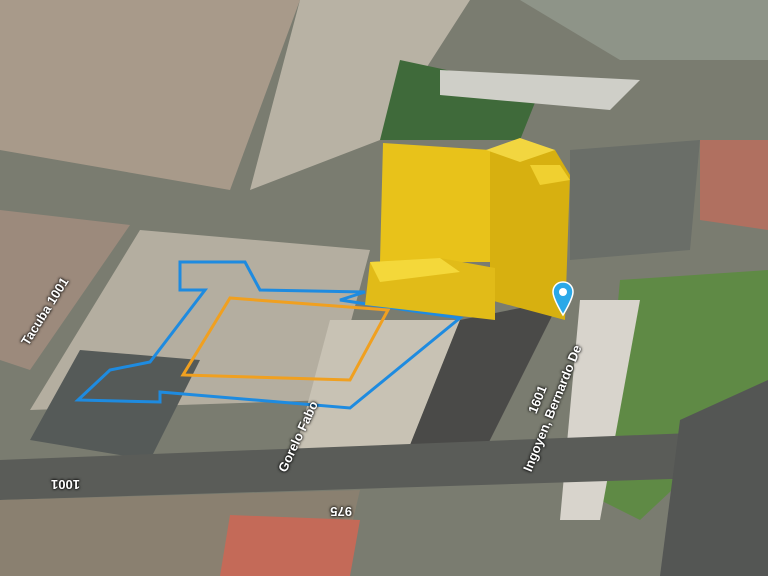 The image size is (768, 576). What do you see at coordinates (563, 299) in the screenshot?
I see `location-pin-icon` at bounding box center [563, 299].